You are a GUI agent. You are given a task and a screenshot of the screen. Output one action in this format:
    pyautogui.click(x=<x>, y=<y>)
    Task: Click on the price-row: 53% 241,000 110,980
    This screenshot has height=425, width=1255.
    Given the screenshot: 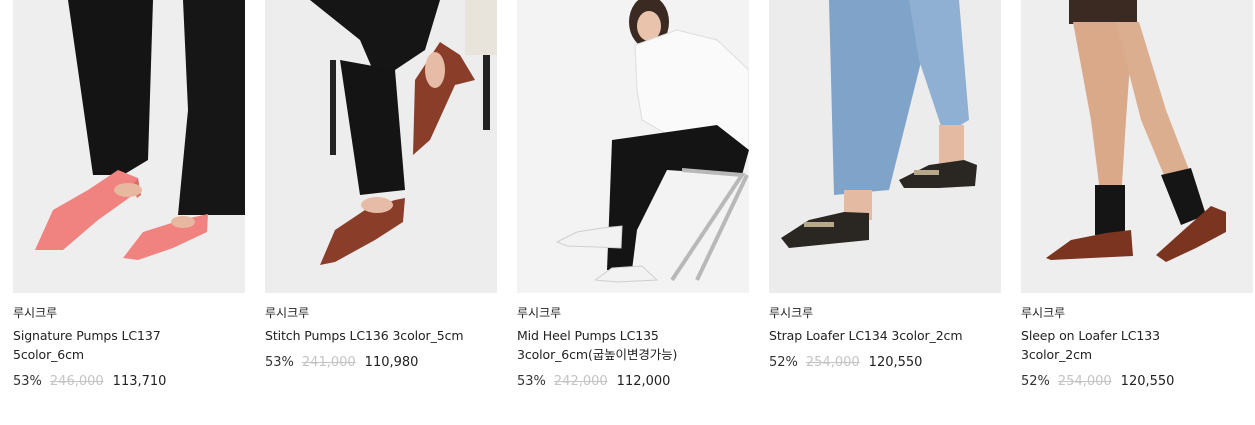 What is the action you would take?
    pyautogui.click(x=341, y=363)
    